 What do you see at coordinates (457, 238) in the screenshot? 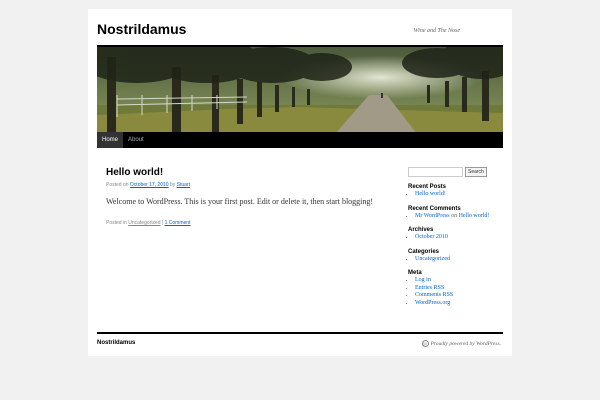
I see `list-item: October 2010` at bounding box center [457, 238].